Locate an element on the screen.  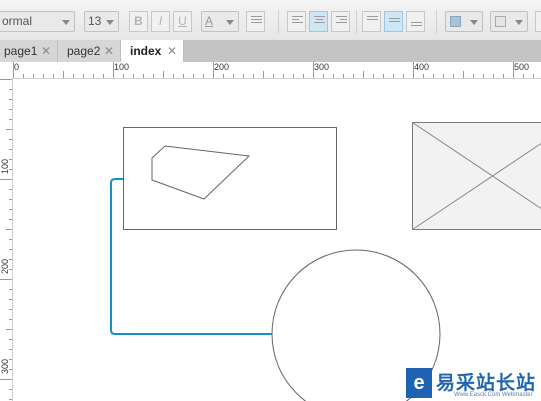
align-left-icon is located at coordinates (297, 20).